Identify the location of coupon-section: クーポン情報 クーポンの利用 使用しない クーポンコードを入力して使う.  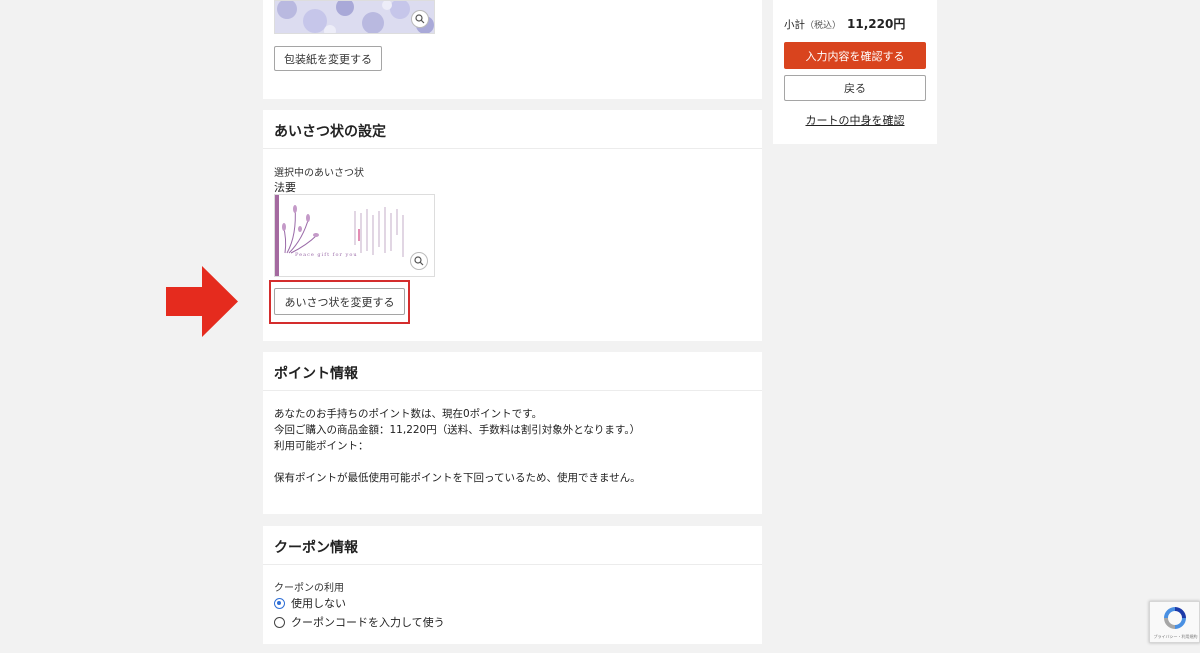
(512, 585).